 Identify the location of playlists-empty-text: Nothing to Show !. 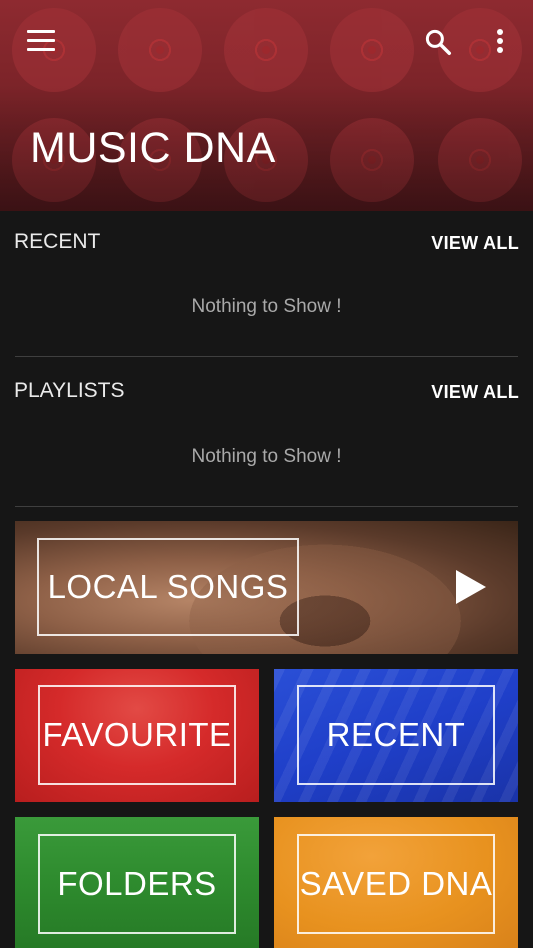
(266, 456).